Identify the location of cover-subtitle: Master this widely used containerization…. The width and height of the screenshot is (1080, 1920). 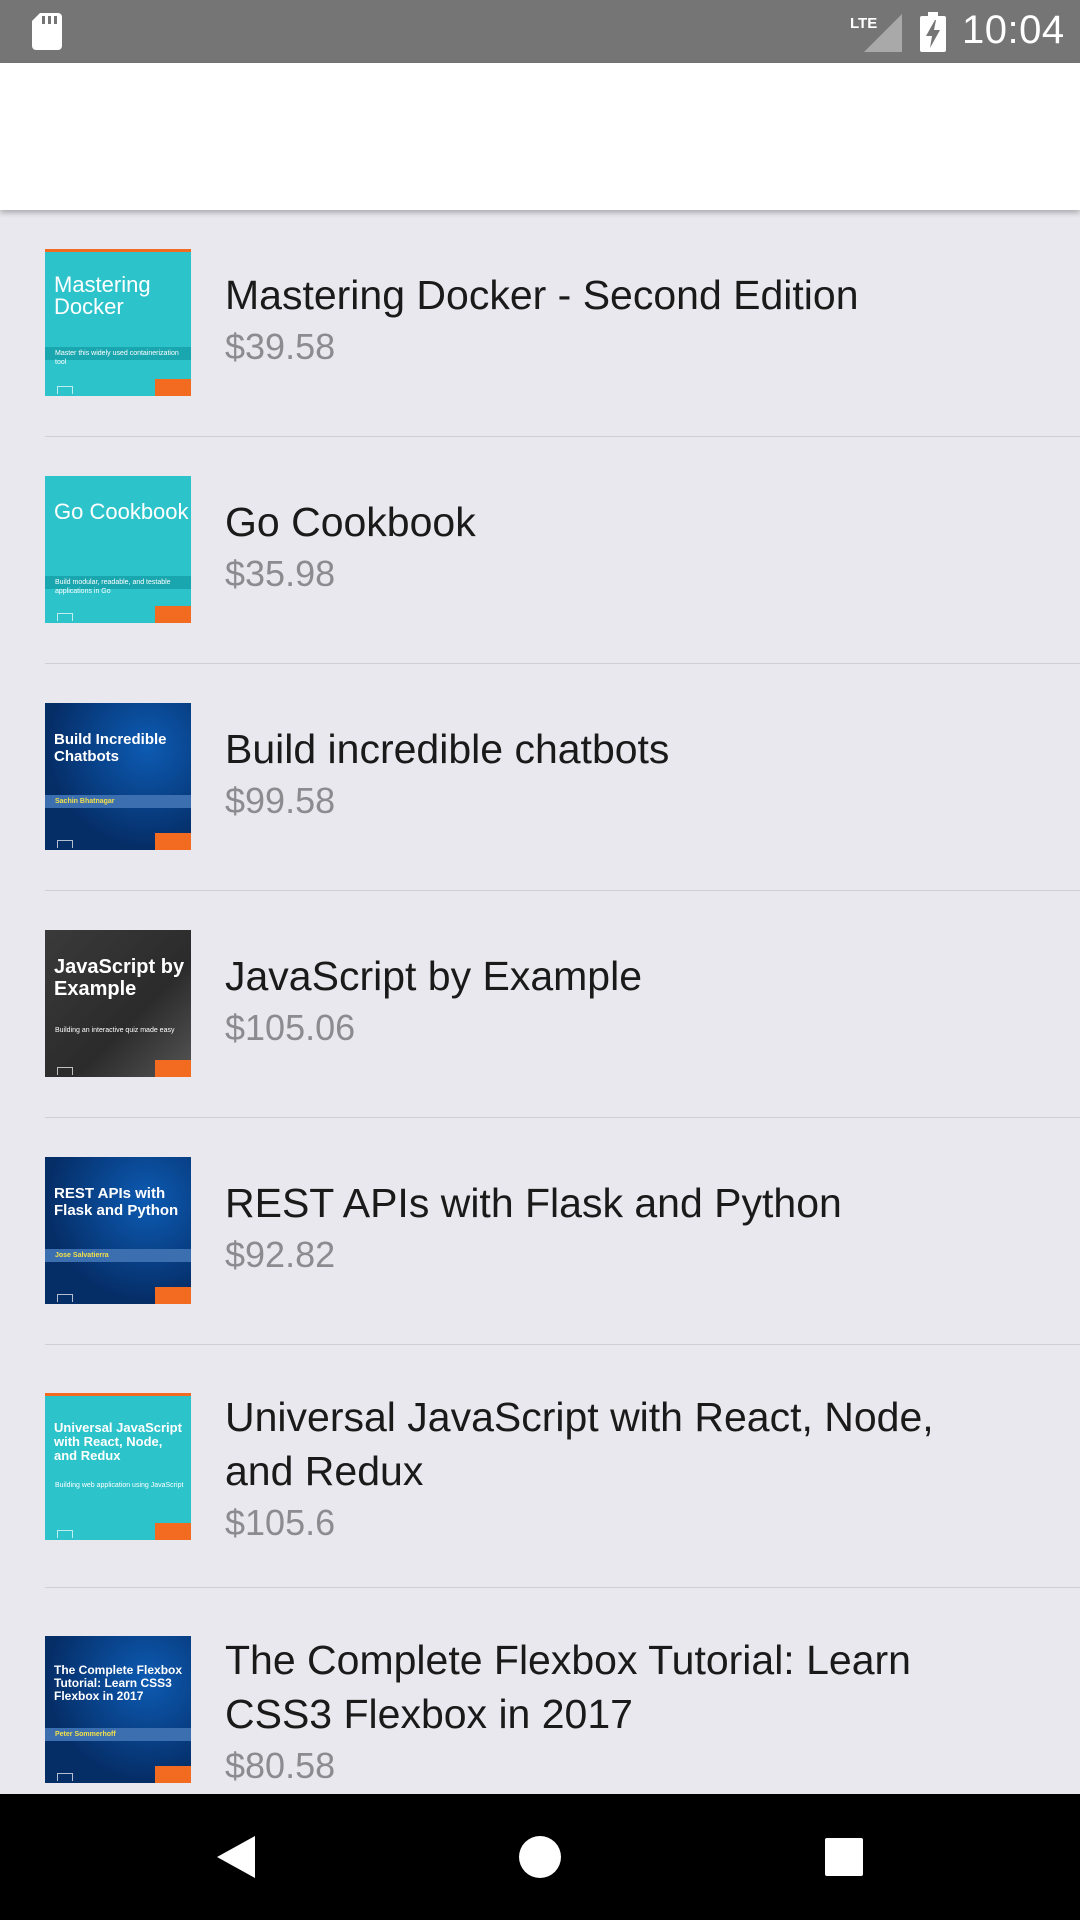
(117, 358).